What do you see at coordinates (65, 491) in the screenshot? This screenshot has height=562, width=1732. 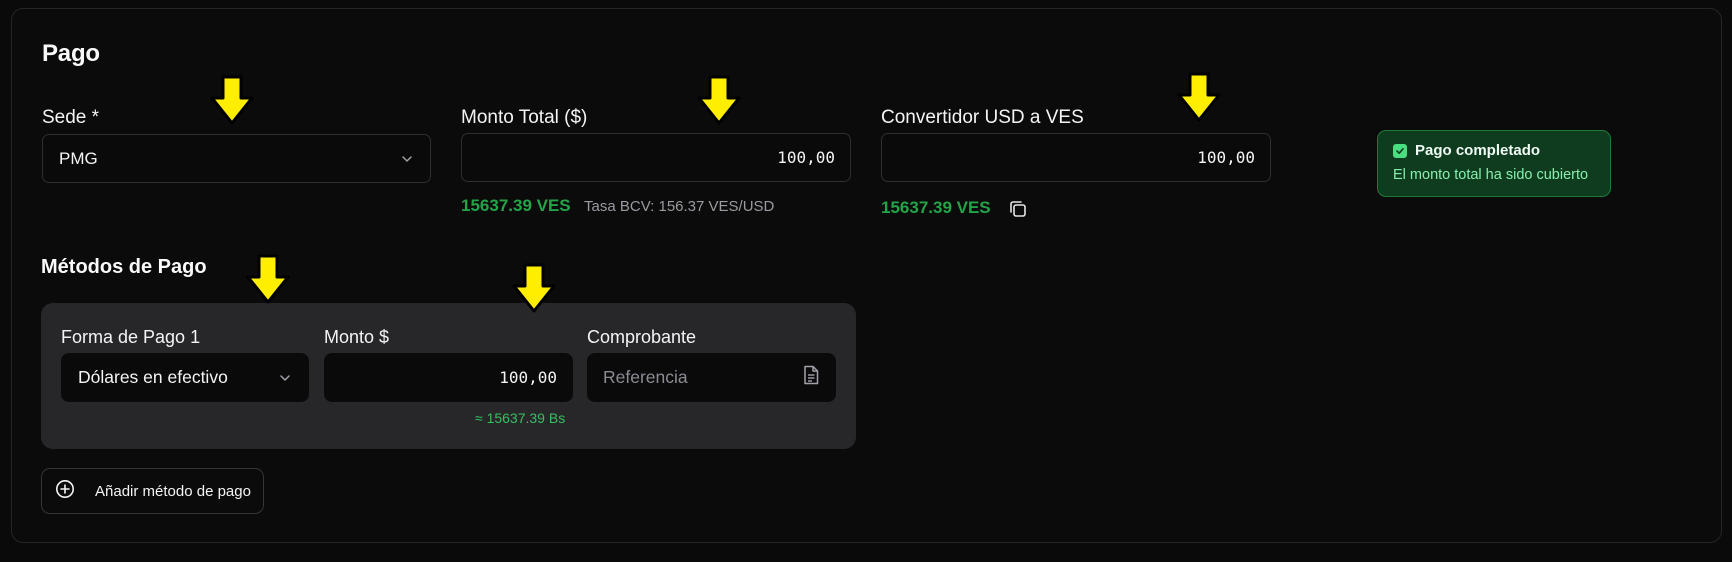 I see `plus-circle-icon` at bounding box center [65, 491].